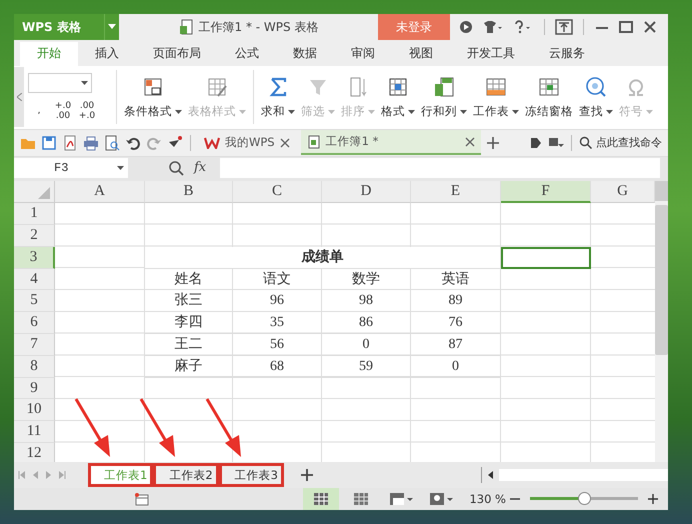 This screenshot has height=524, width=692. Describe the element at coordinates (456, 279) in the screenshot. I see `table-cell: 英语` at that location.